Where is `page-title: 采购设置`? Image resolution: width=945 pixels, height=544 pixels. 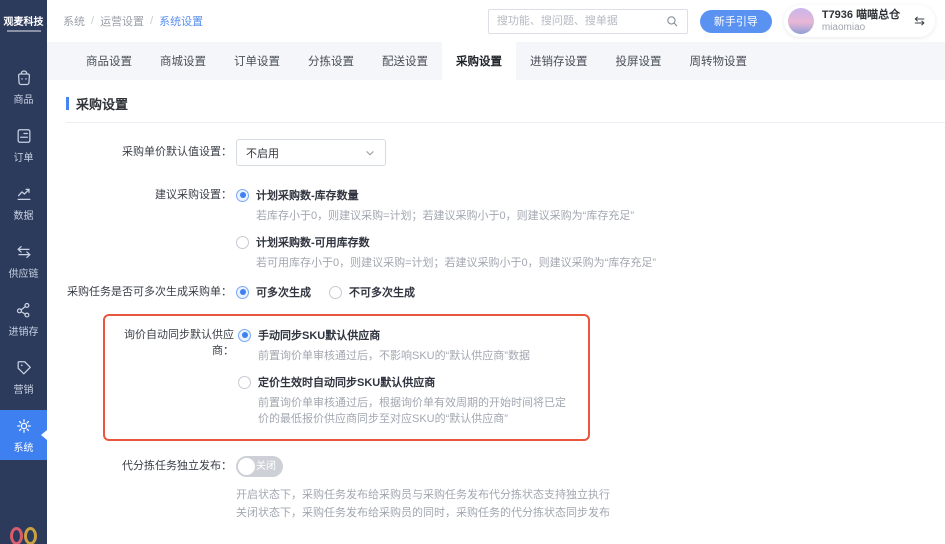 page-title: 采购设置 is located at coordinates (102, 104).